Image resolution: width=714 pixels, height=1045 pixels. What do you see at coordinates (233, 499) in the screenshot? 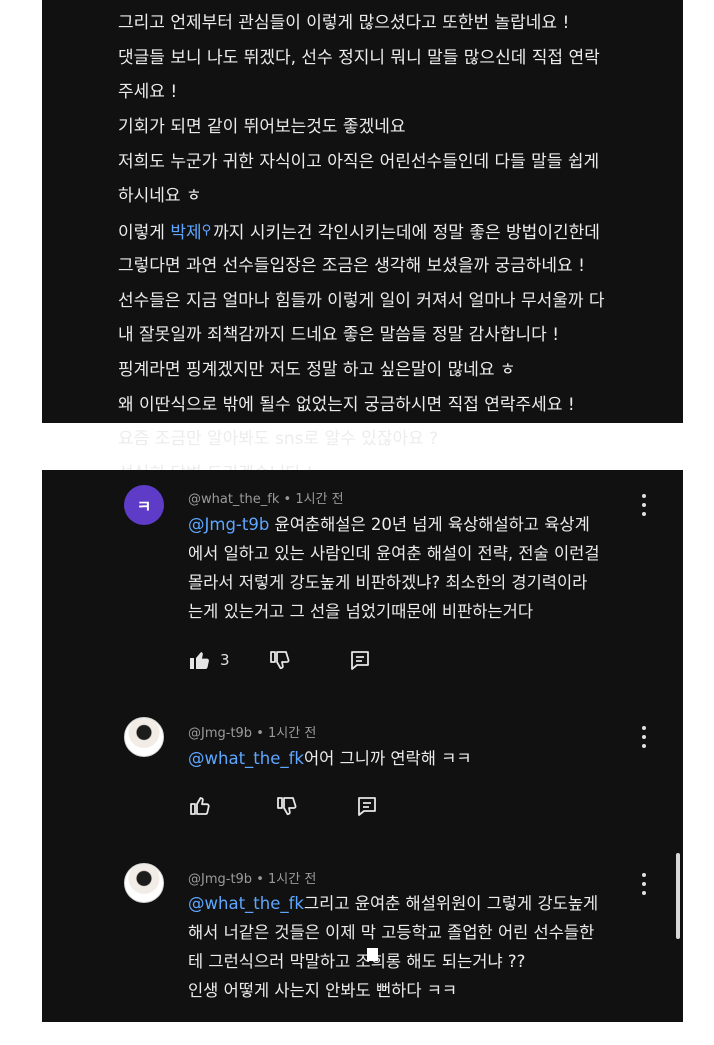
I see `comment-author: @what_the_fk` at bounding box center [233, 499].